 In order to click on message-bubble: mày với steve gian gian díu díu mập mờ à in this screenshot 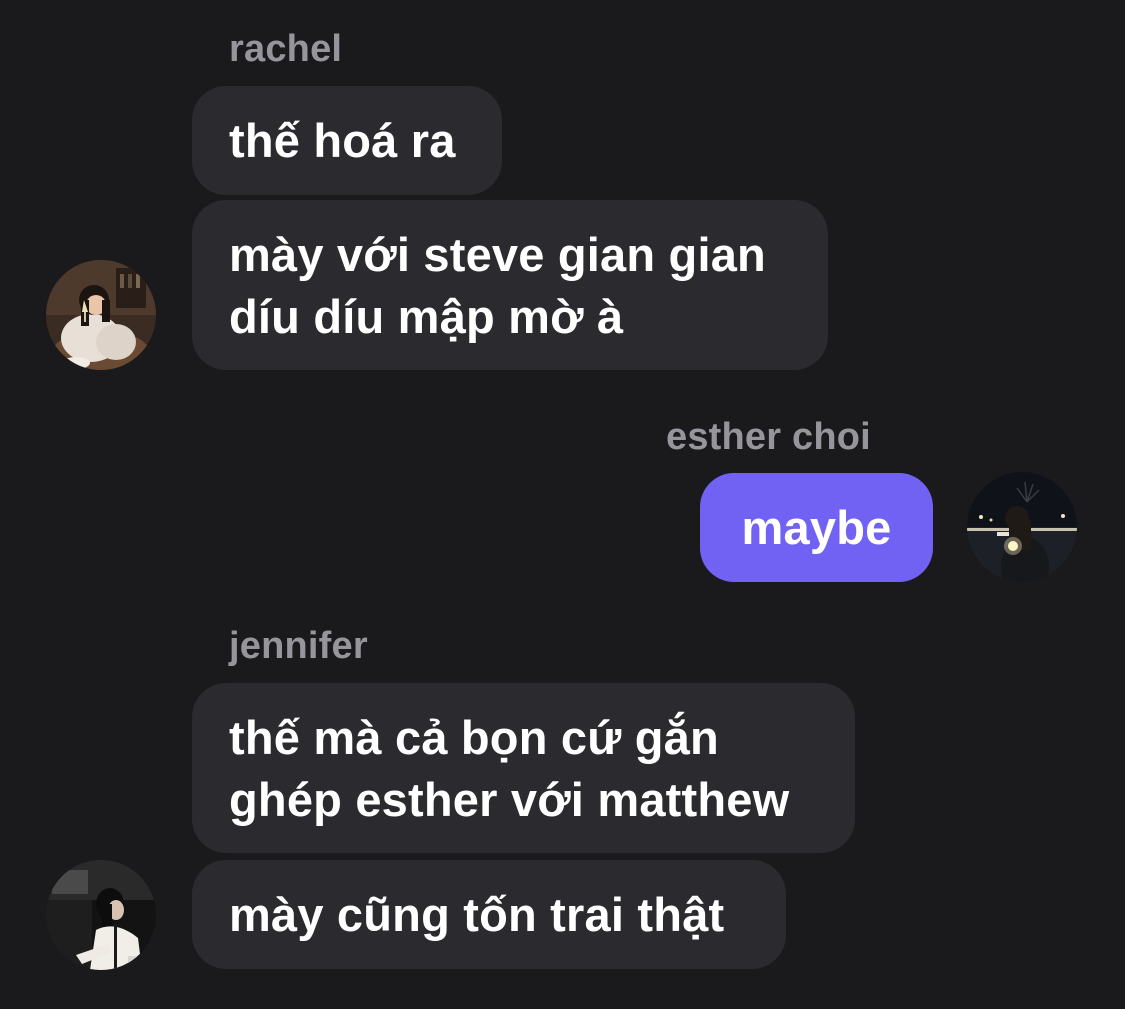, I will do `click(510, 285)`.